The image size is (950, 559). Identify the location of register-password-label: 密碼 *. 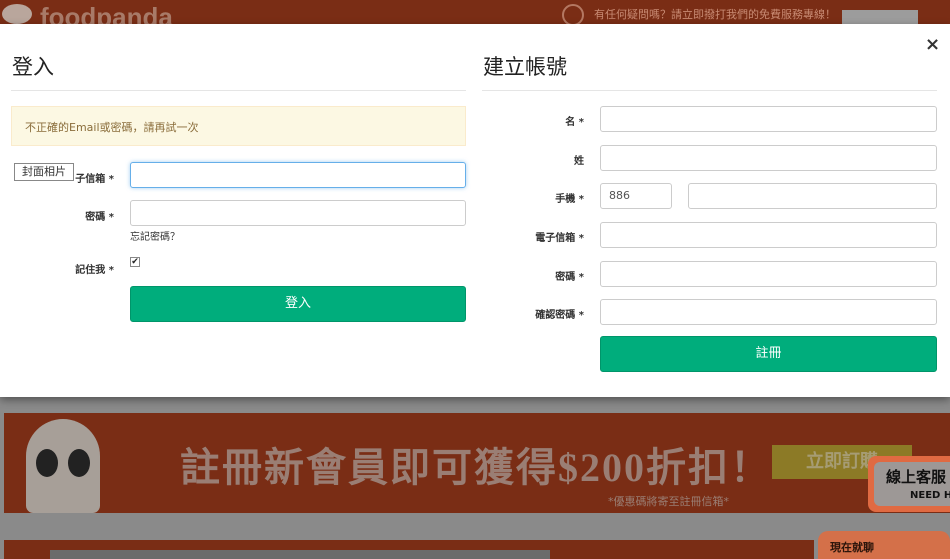
(569, 277).